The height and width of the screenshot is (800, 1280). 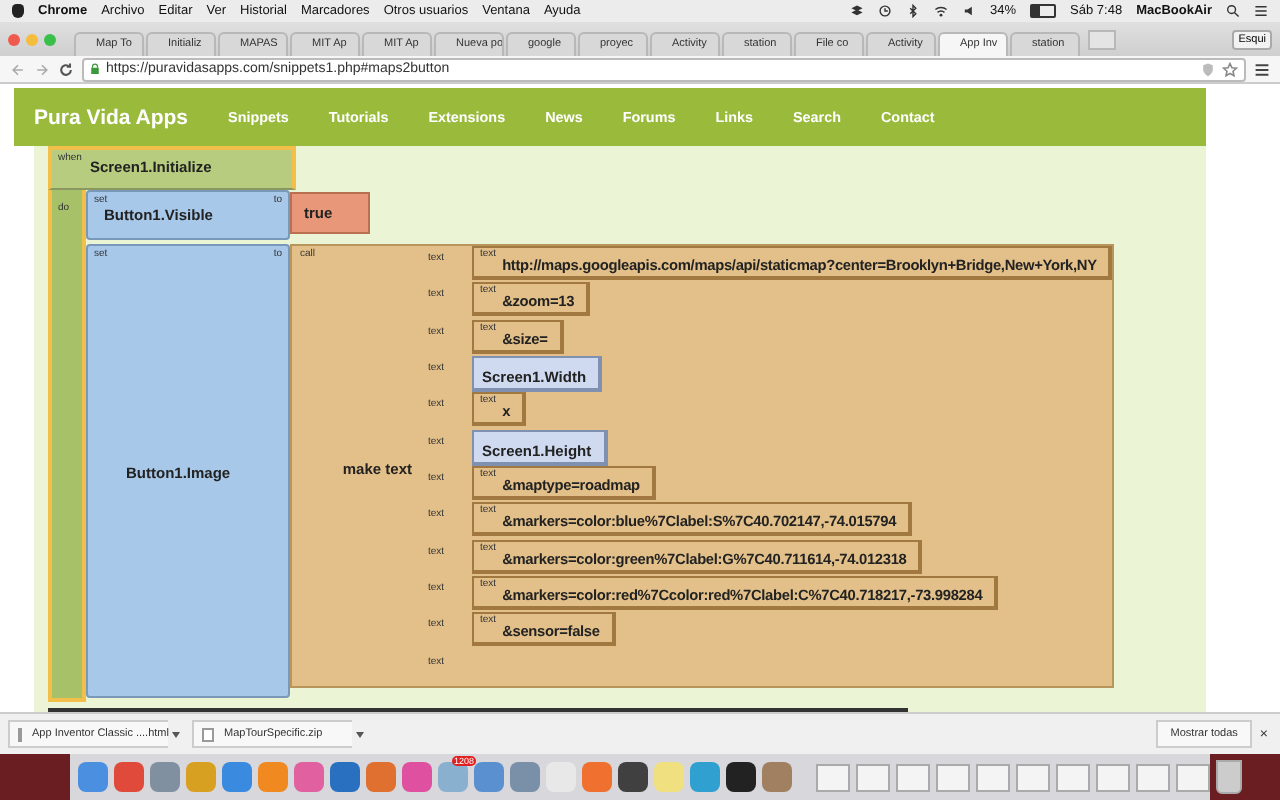 What do you see at coordinates (66, 69) in the screenshot?
I see `reload-icon` at bounding box center [66, 69].